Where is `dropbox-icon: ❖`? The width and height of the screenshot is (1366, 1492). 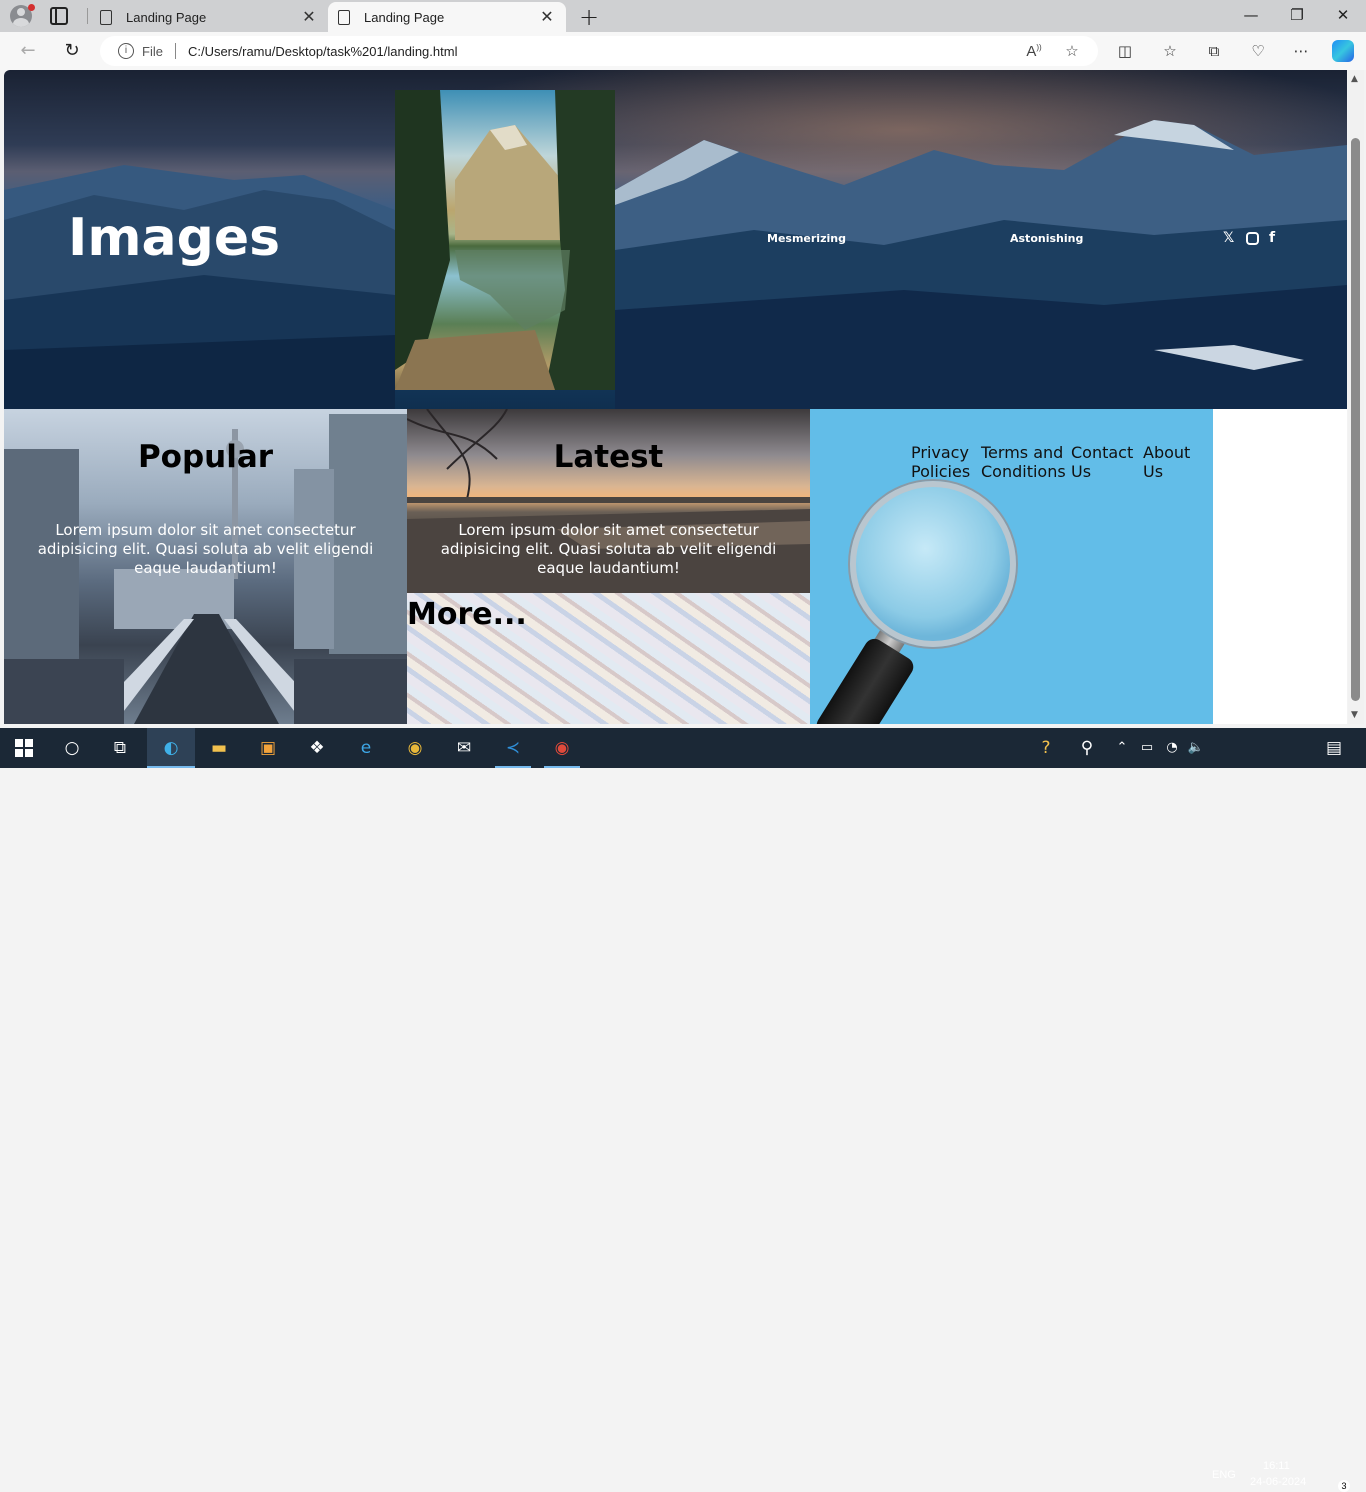 dropbox-icon: ❖ is located at coordinates (317, 748).